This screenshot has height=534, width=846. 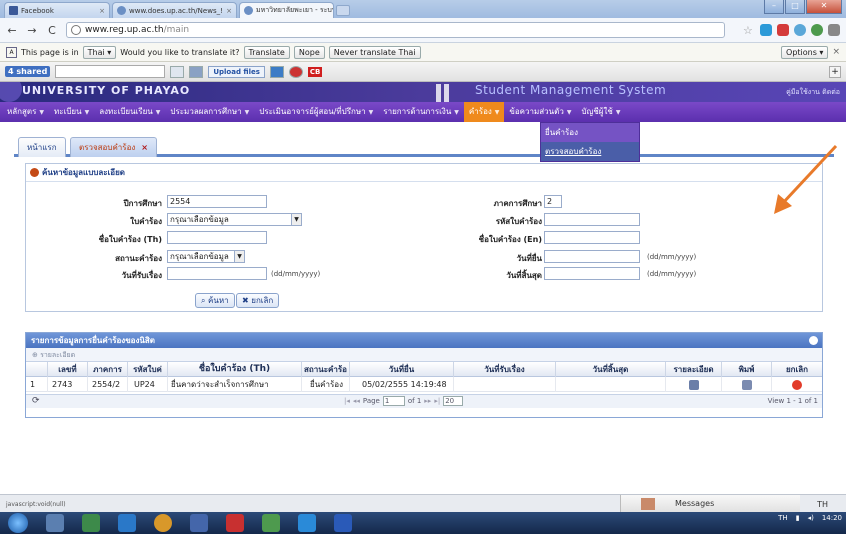 I want to click on pocket-icon, so click(x=783, y=30).